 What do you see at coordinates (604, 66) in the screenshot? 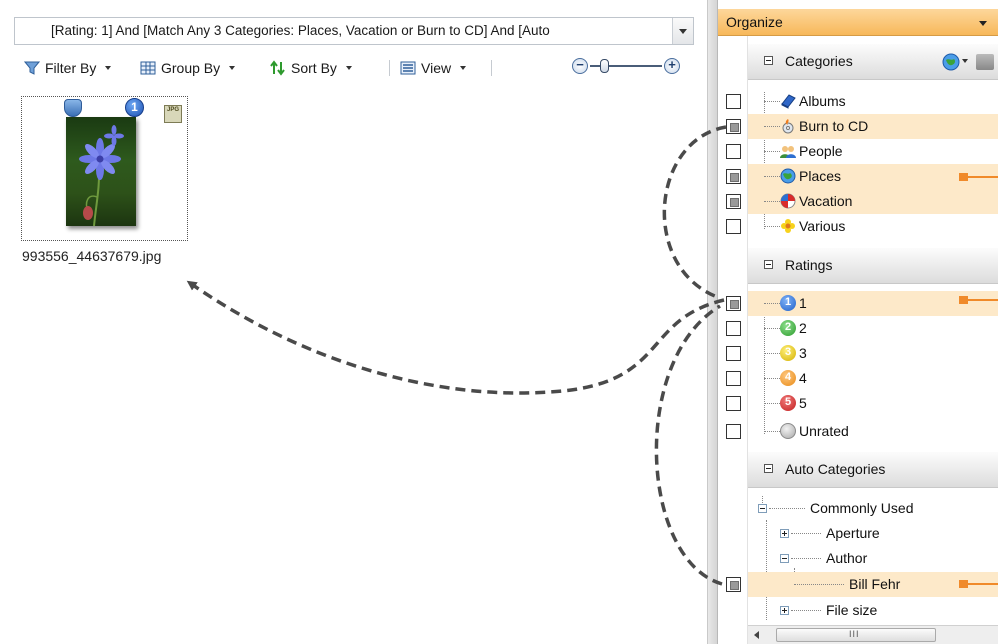
I see `zoom-thumb` at bounding box center [604, 66].